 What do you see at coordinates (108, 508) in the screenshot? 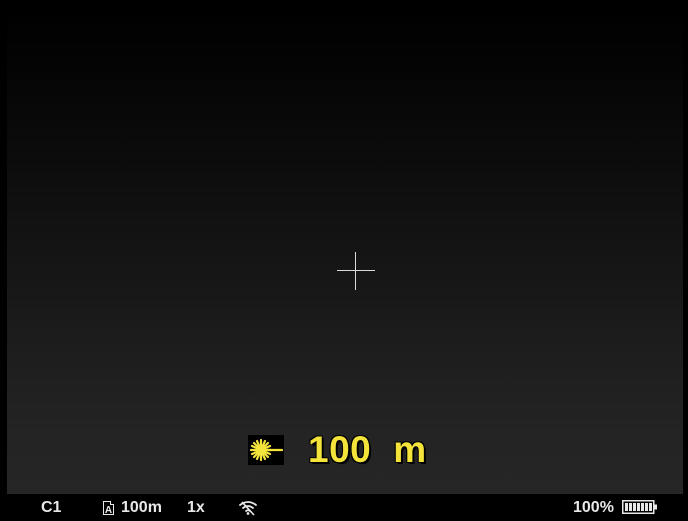
I see `mode-icon: A` at bounding box center [108, 508].